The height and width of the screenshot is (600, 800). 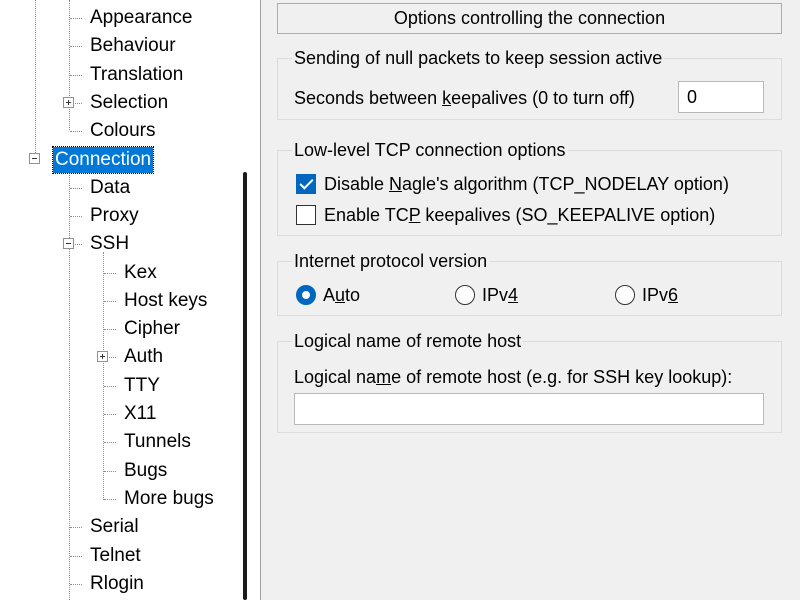 I want to click on ipv4-label: IPv4, so click(x=500, y=295).